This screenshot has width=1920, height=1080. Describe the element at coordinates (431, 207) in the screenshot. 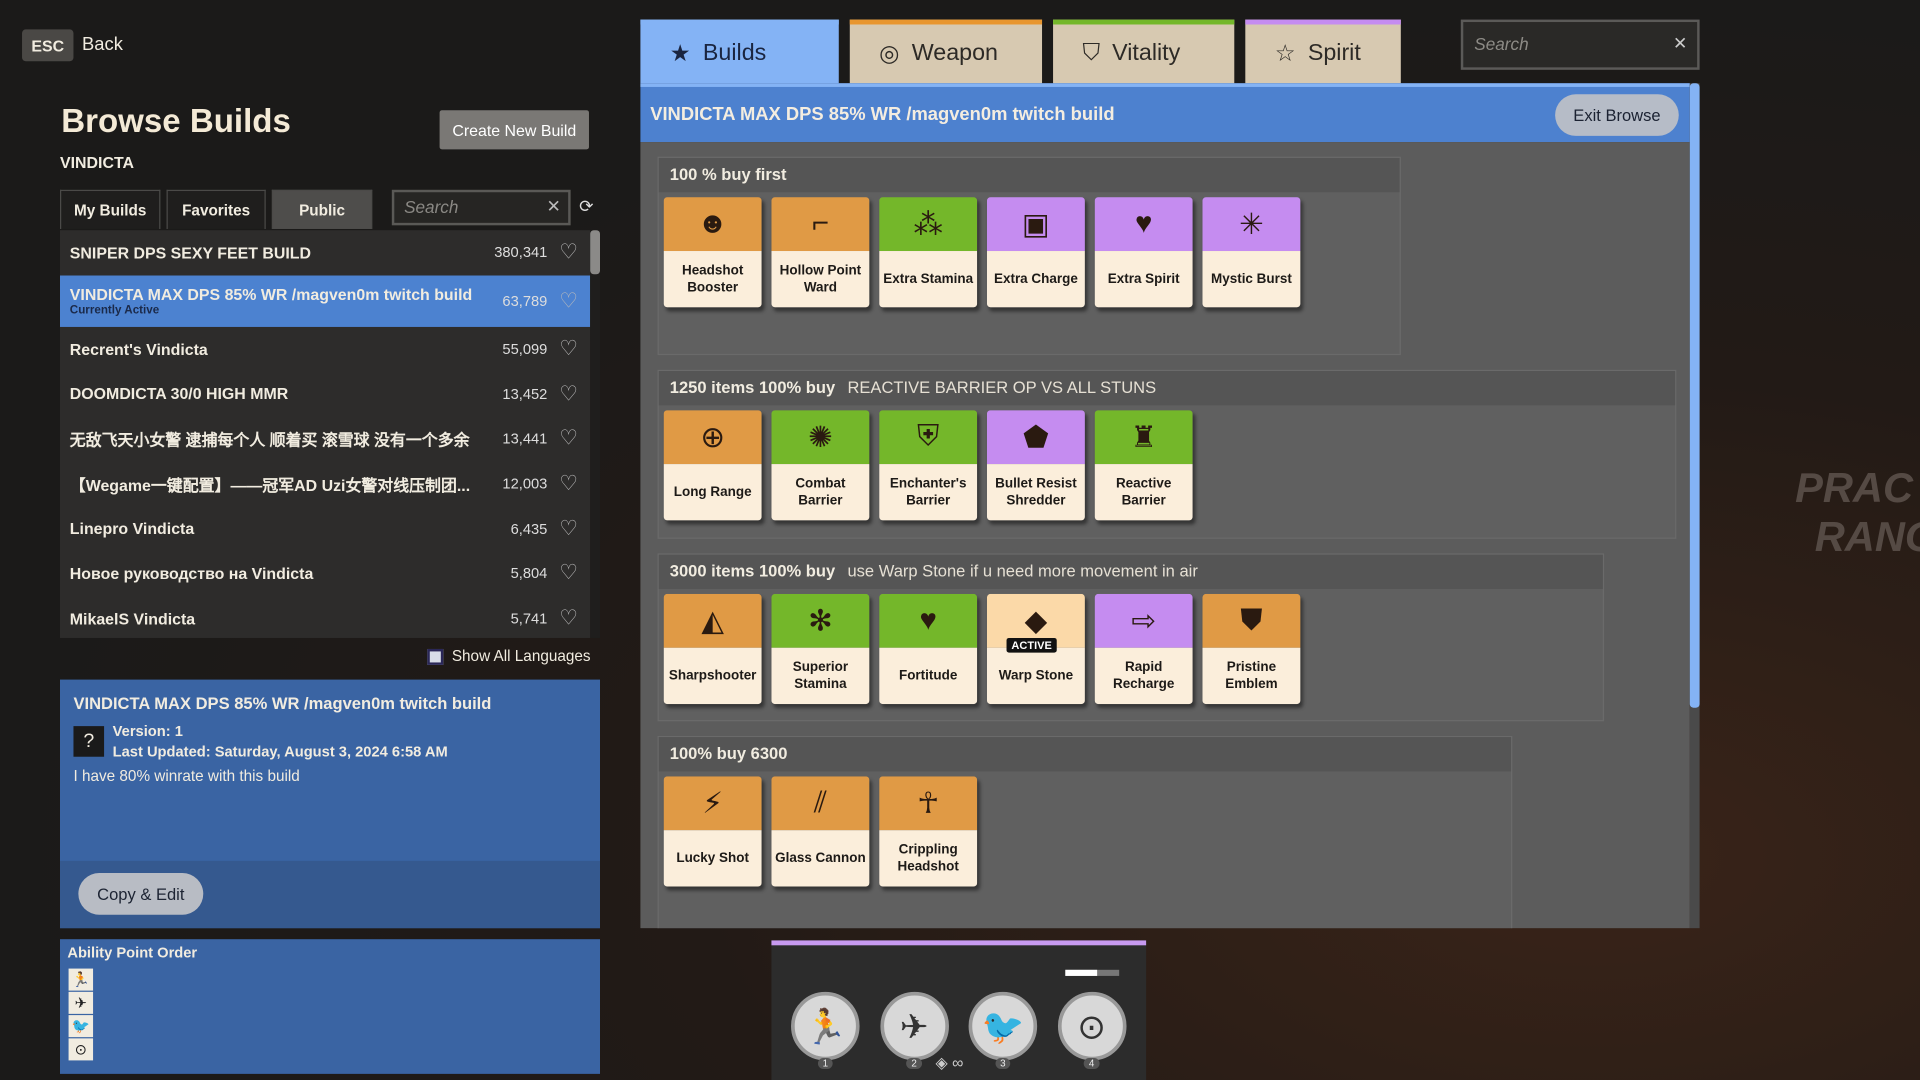

I see `search-placeholder: Search` at that location.